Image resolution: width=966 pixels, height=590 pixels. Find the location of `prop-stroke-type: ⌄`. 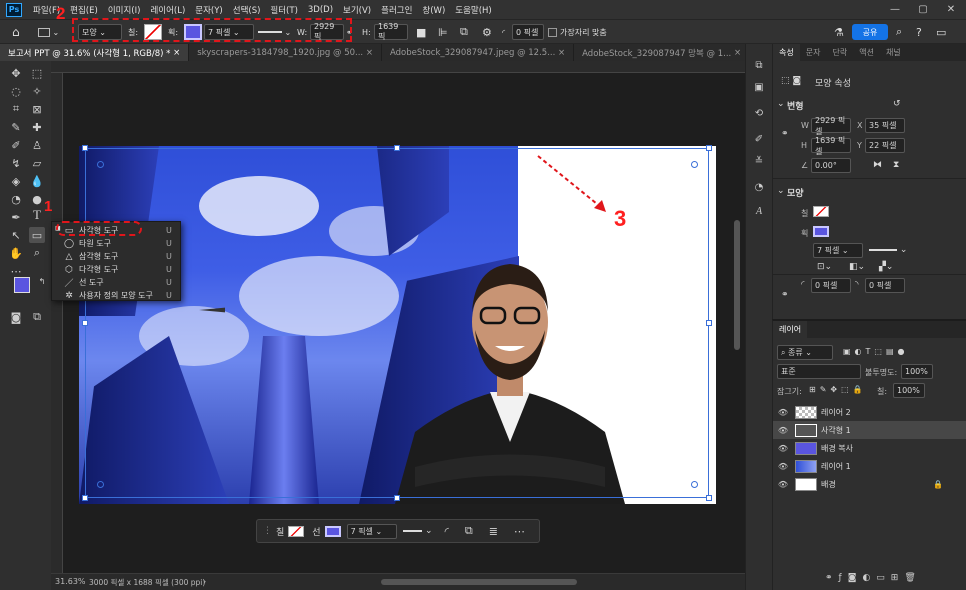

prop-stroke-type: ⌄ is located at coordinates (889, 250).